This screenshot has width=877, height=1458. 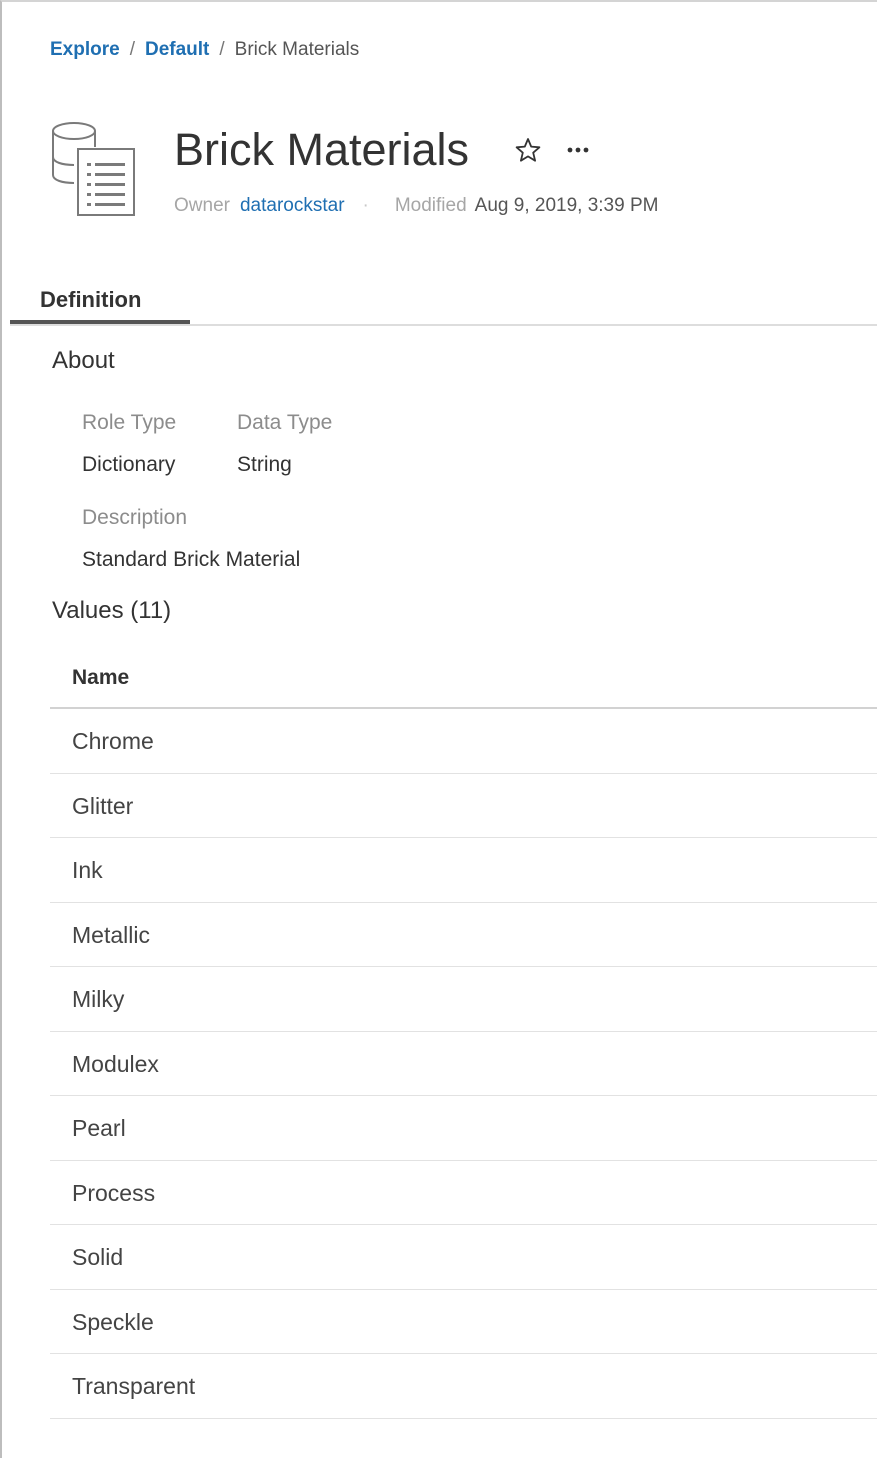 I want to click on owner-label: Owner, so click(x=202, y=205).